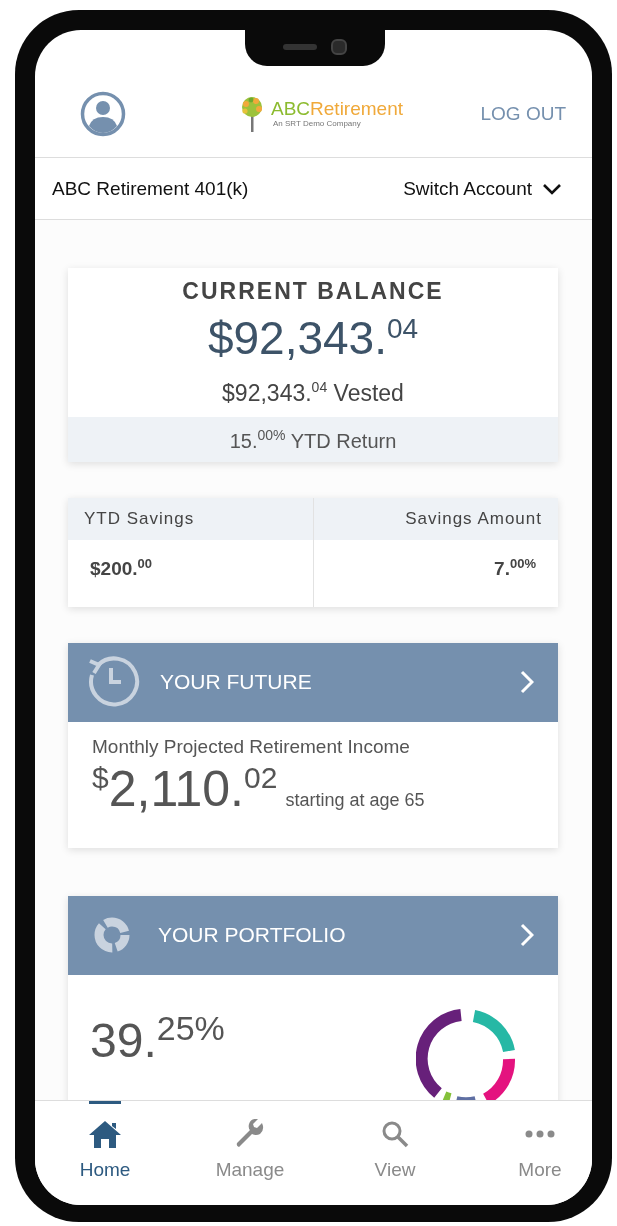 The height and width of the screenshot is (1226, 617). What do you see at coordinates (313, 935) in the screenshot?
I see `portfolio-header: YOUR PORTFOLIO` at bounding box center [313, 935].